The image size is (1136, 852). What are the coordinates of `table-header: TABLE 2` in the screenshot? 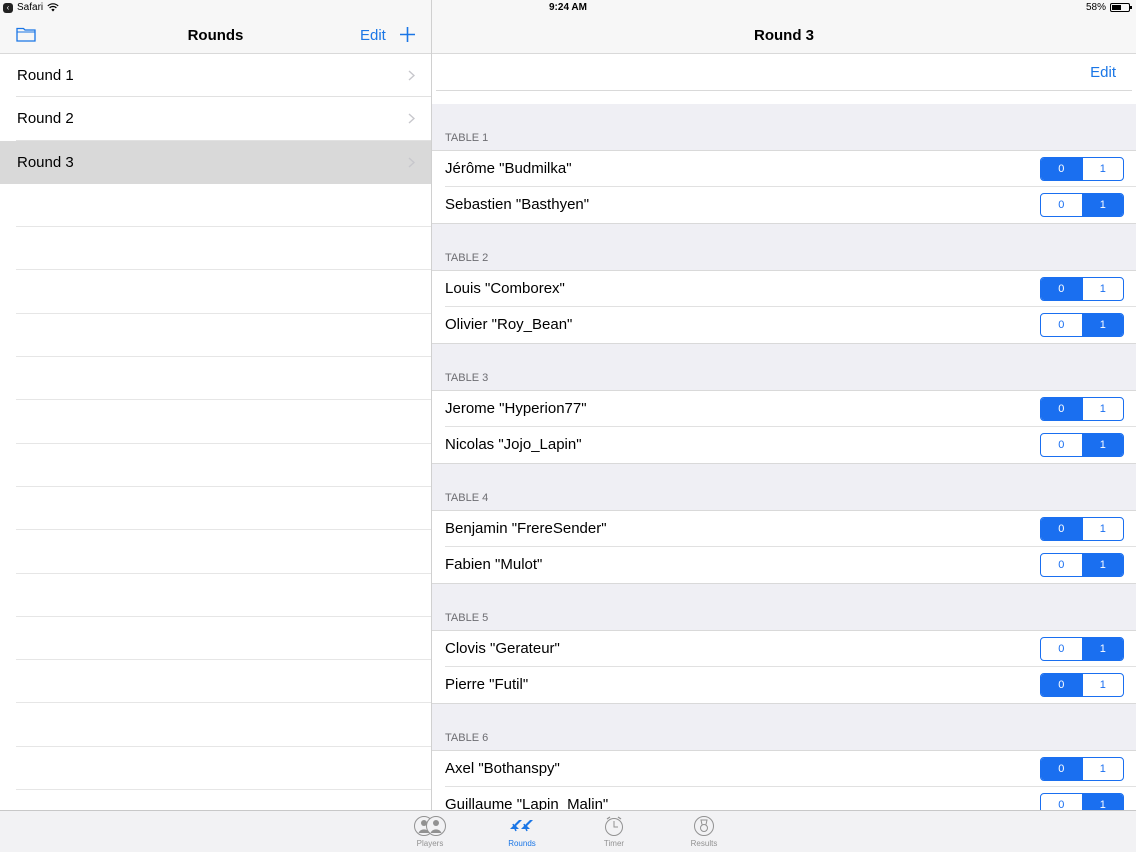 It's located at (467, 258).